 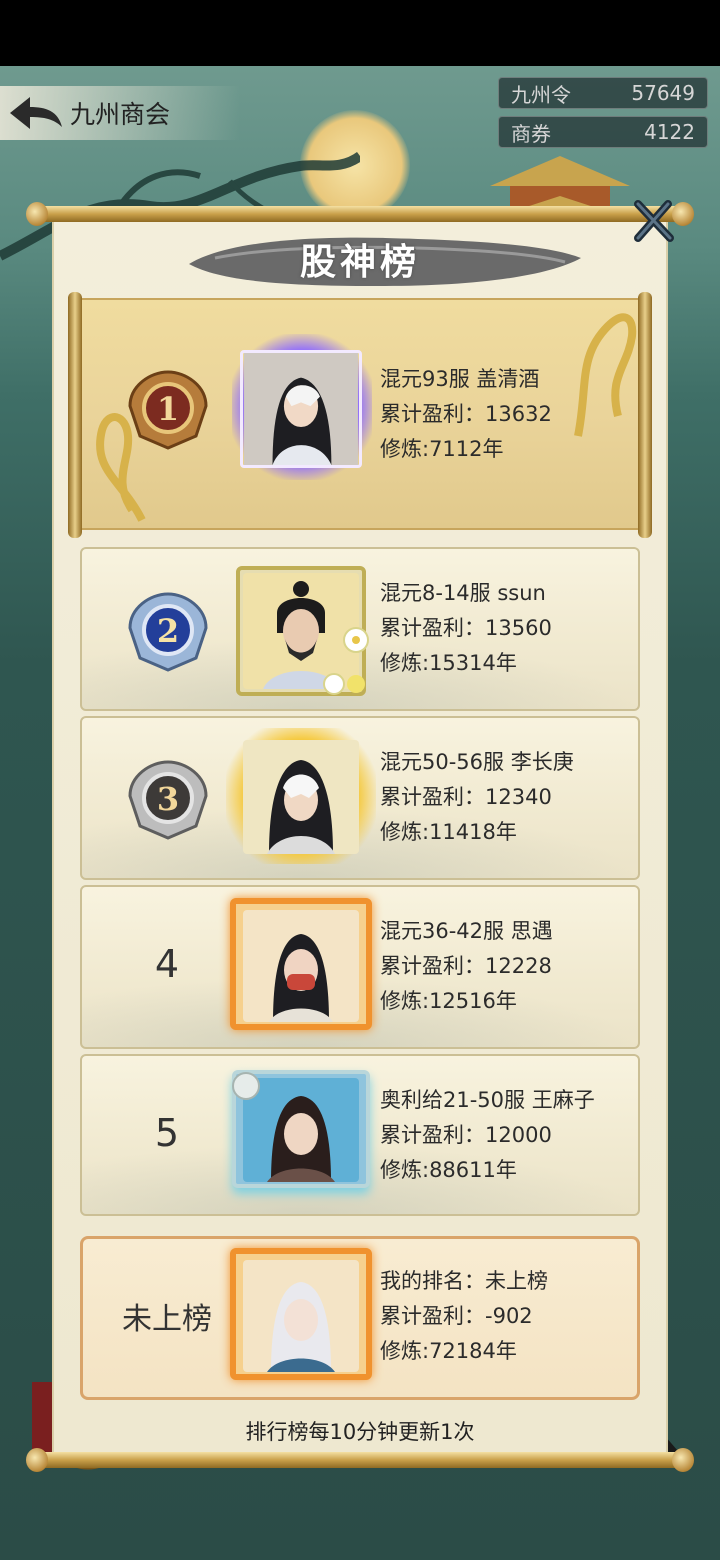 I want to click on currency-value: 57649, so click(x=663, y=93).